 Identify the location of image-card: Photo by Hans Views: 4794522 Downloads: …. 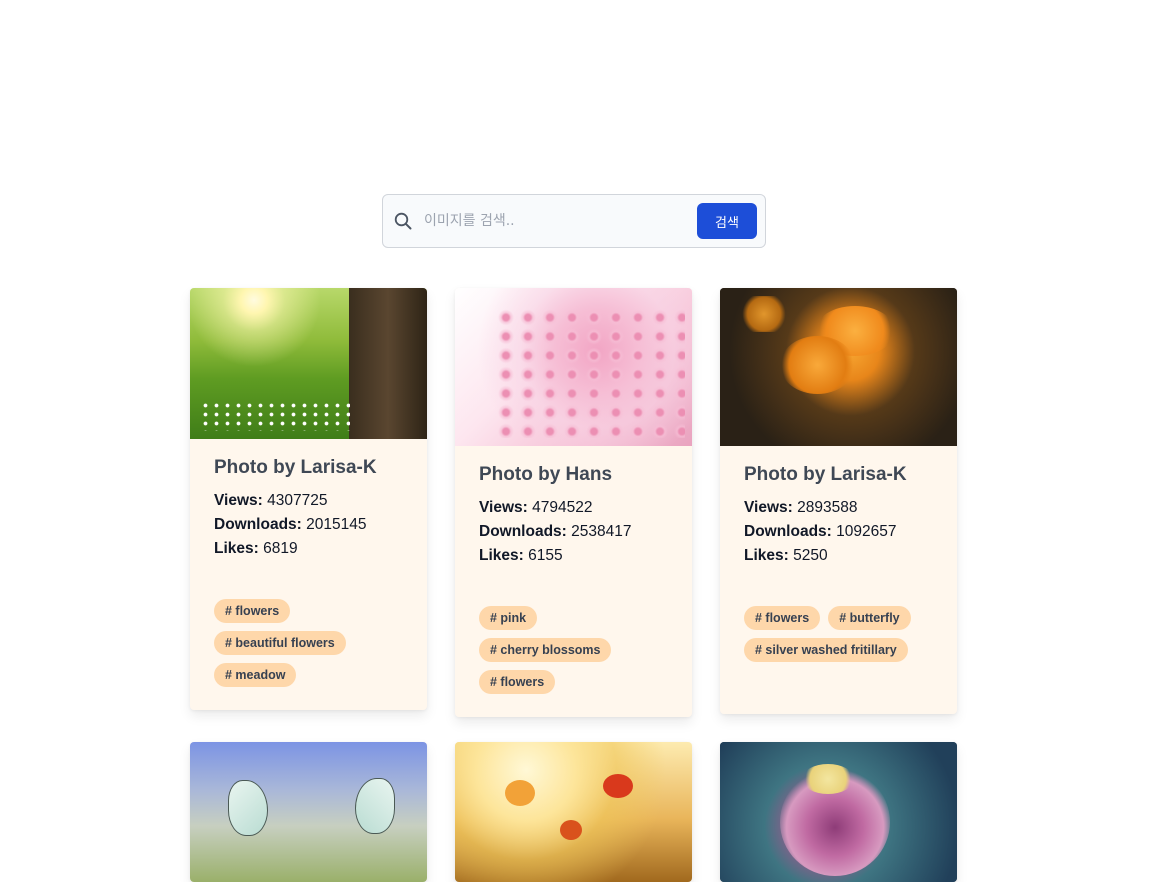
(573, 502).